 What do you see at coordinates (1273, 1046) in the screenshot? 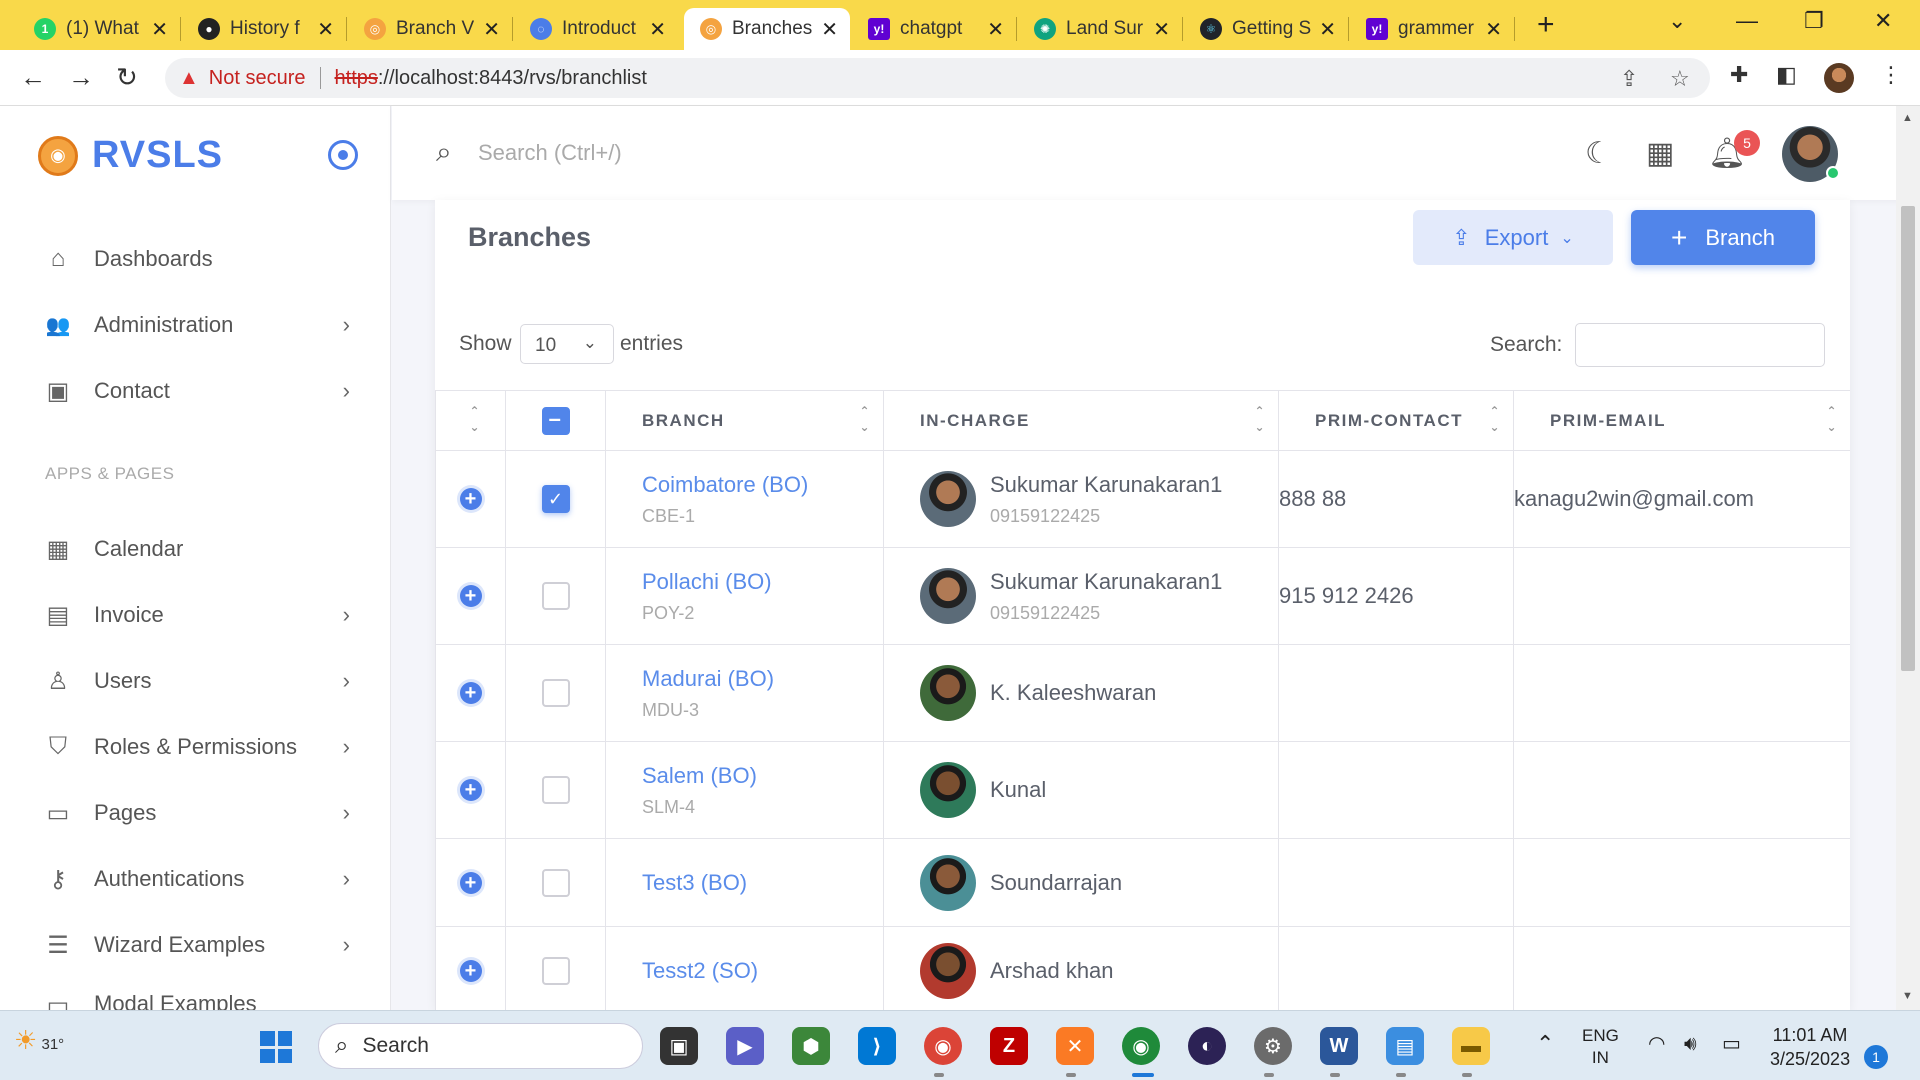
I see `settings-gear-icon: ⚙` at bounding box center [1273, 1046].